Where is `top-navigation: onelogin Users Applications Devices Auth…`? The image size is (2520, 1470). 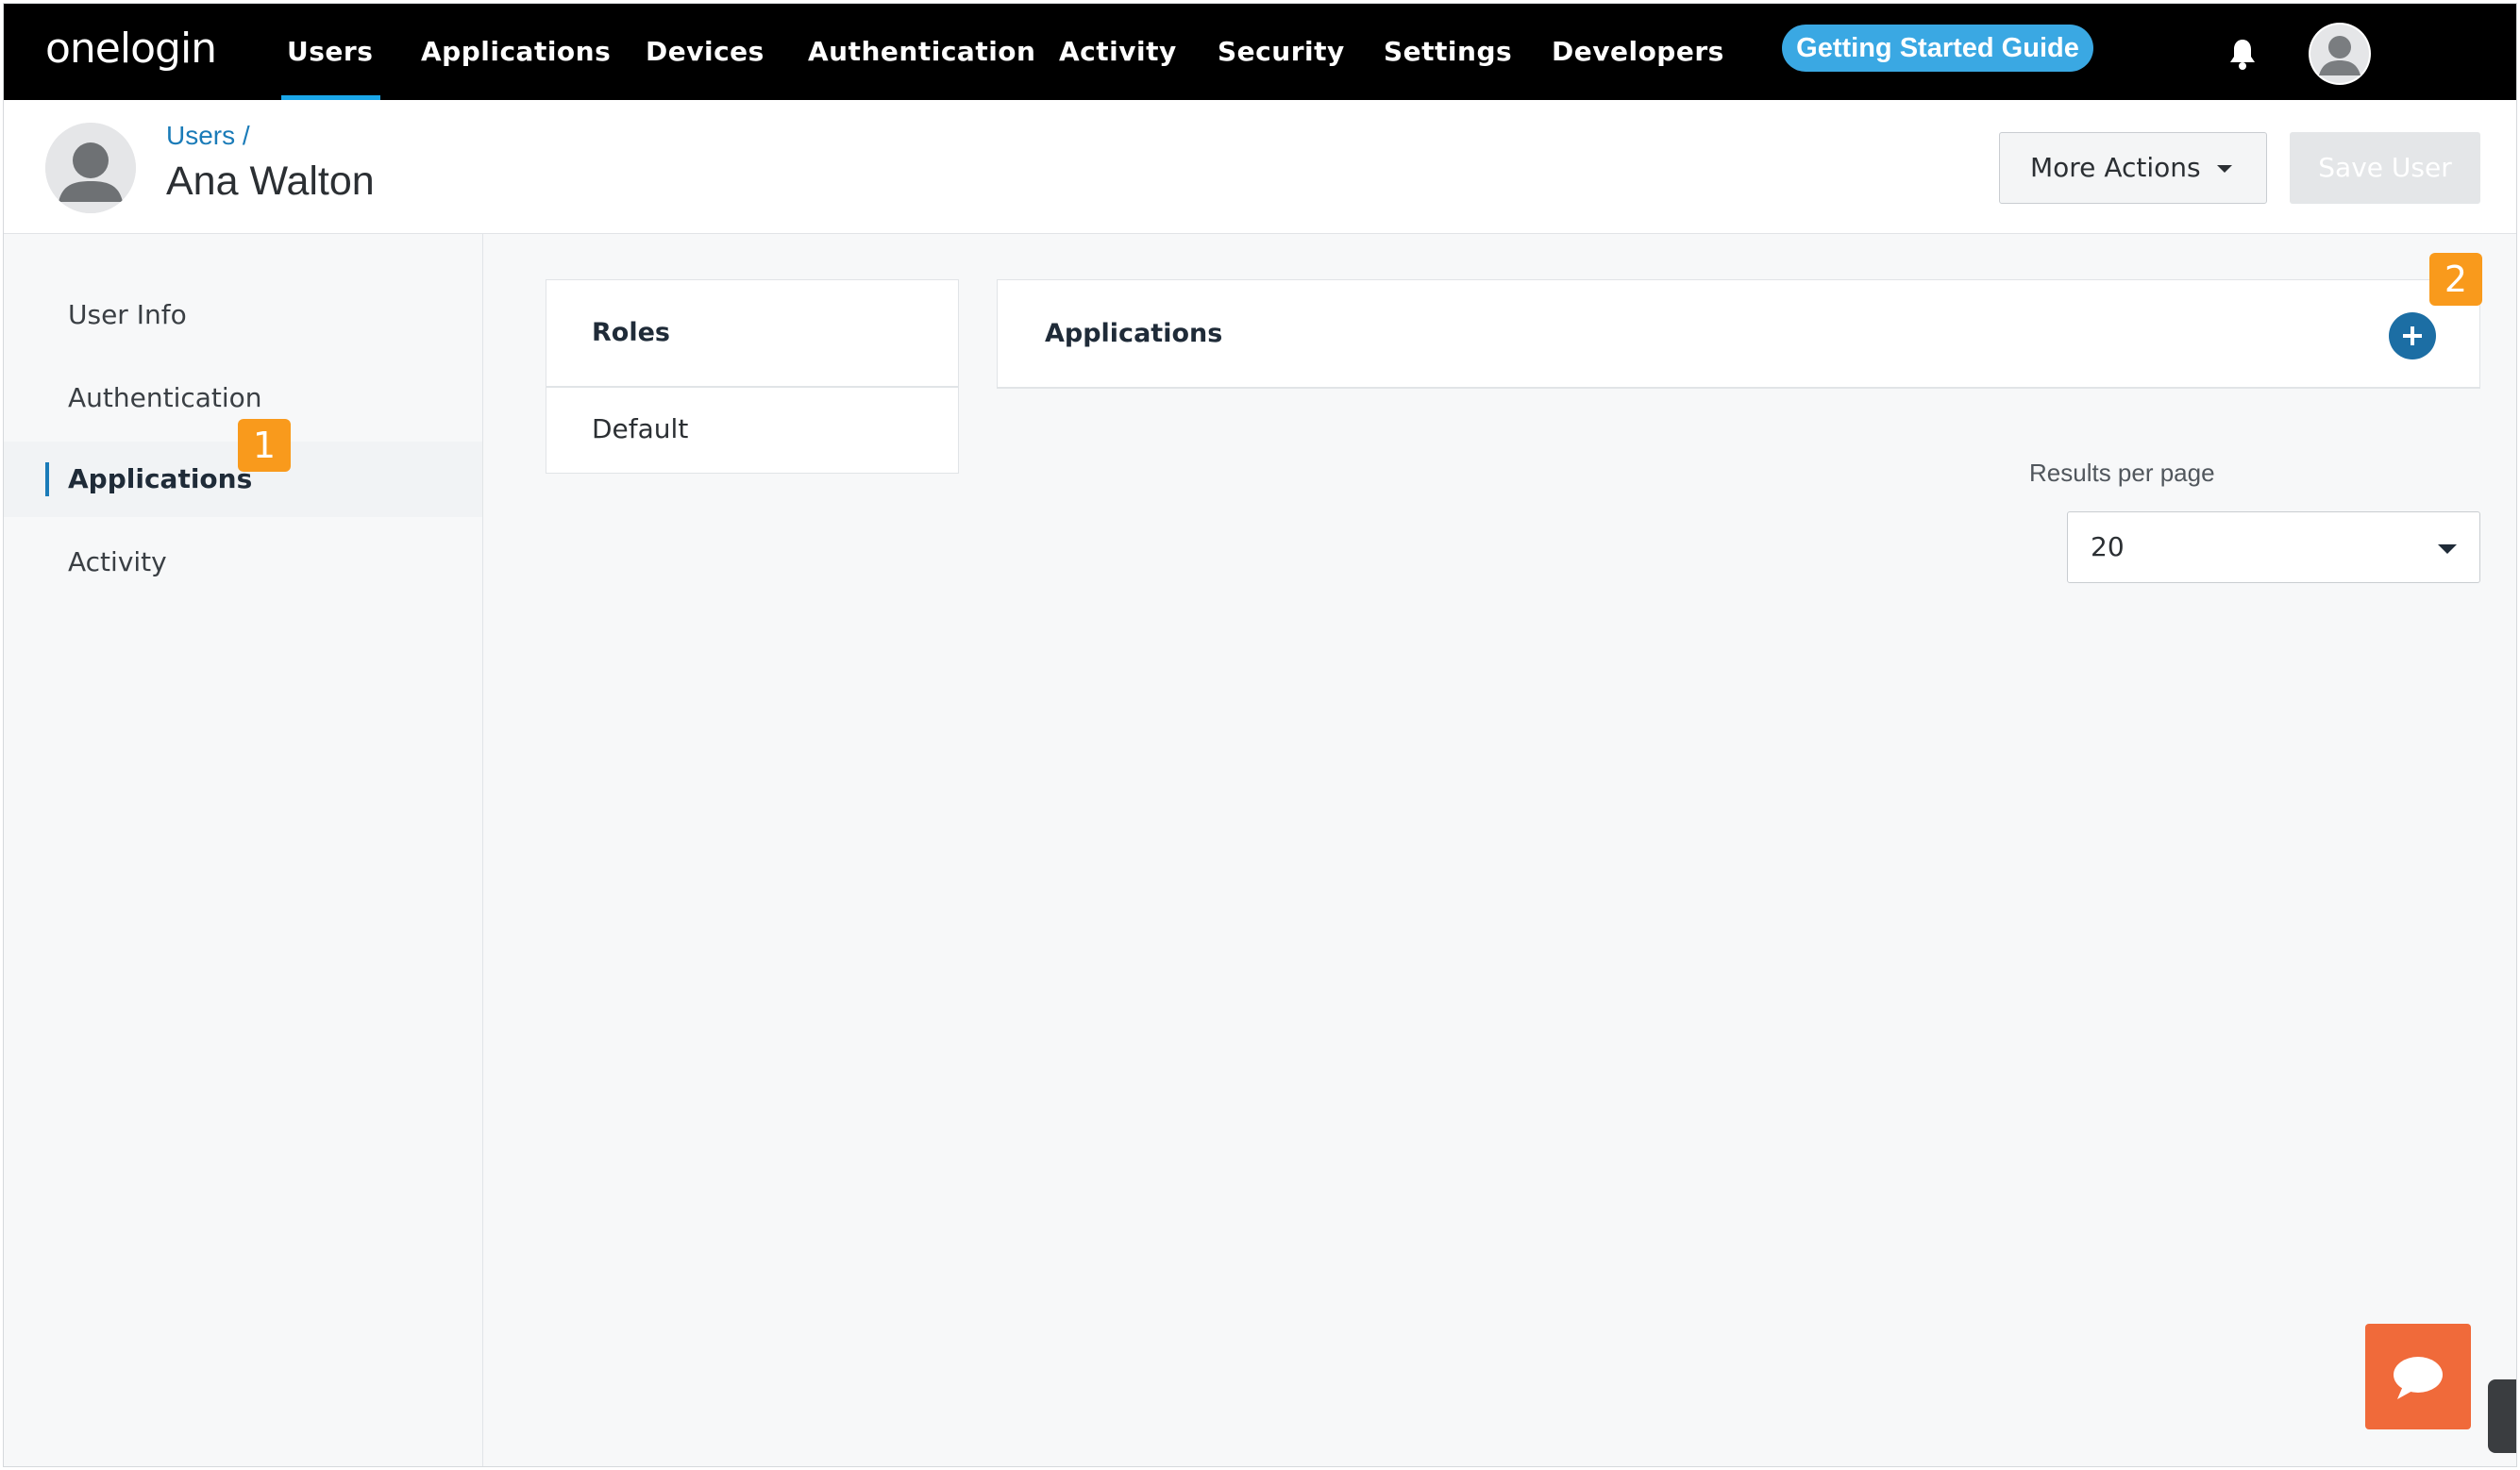 top-navigation: onelogin Users Applications Devices Auth… is located at coordinates (1260, 52).